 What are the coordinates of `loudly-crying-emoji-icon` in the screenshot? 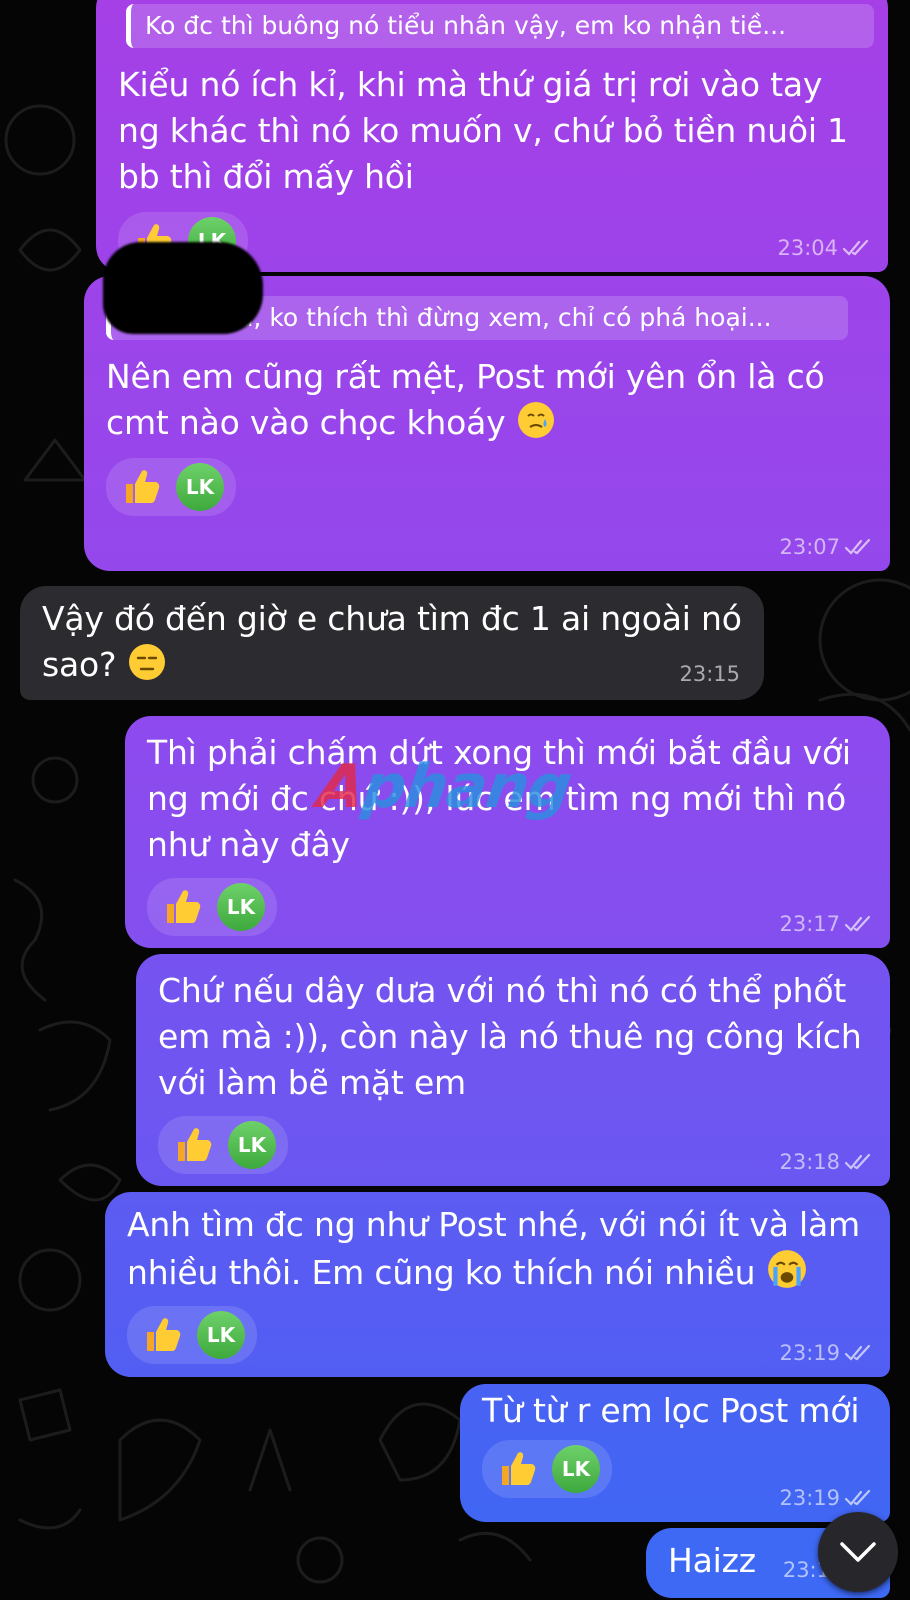 It's located at (786, 1269).